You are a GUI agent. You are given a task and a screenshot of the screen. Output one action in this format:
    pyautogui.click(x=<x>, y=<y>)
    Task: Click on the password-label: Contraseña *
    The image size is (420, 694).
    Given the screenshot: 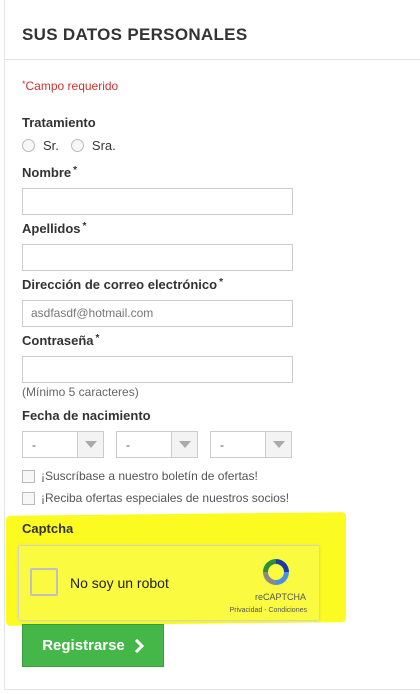 What is the action you would take?
    pyautogui.click(x=60, y=340)
    